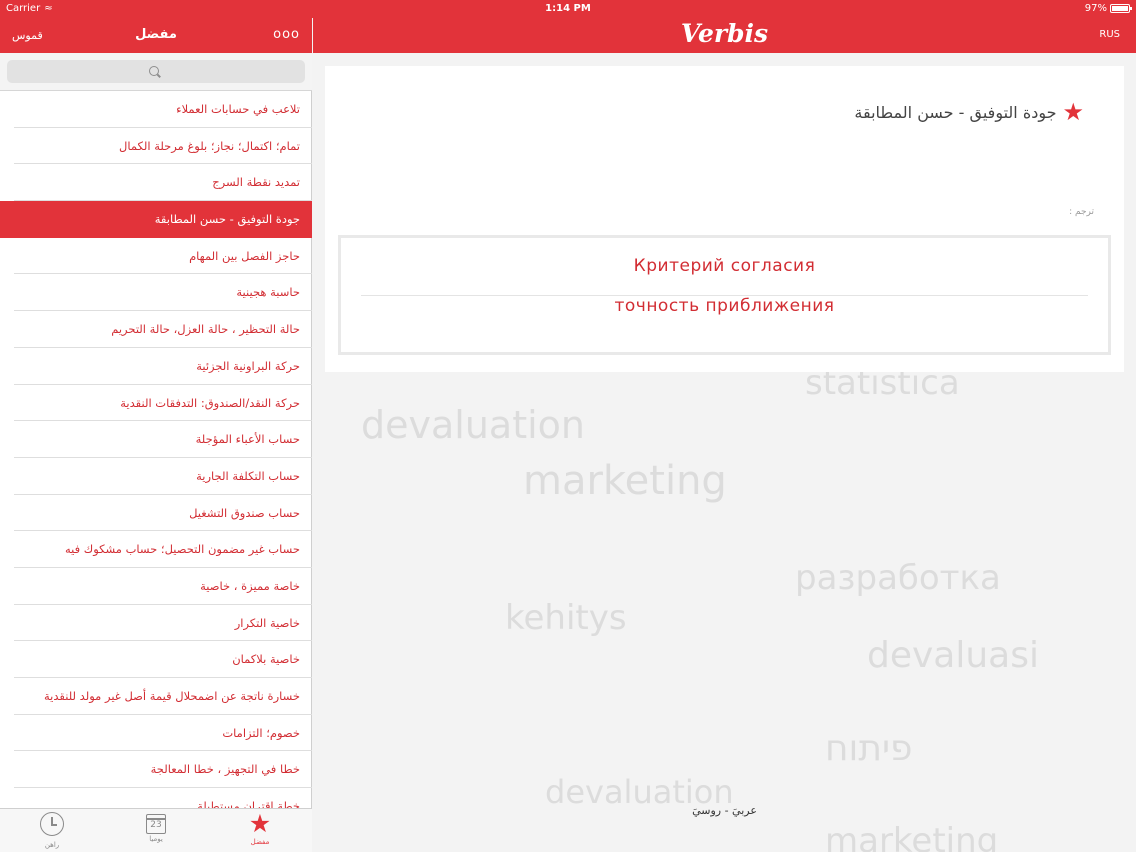  Describe the element at coordinates (156, 182) in the screenshot. I see `favorite-item: تمديد نقطة السرج` at that location.